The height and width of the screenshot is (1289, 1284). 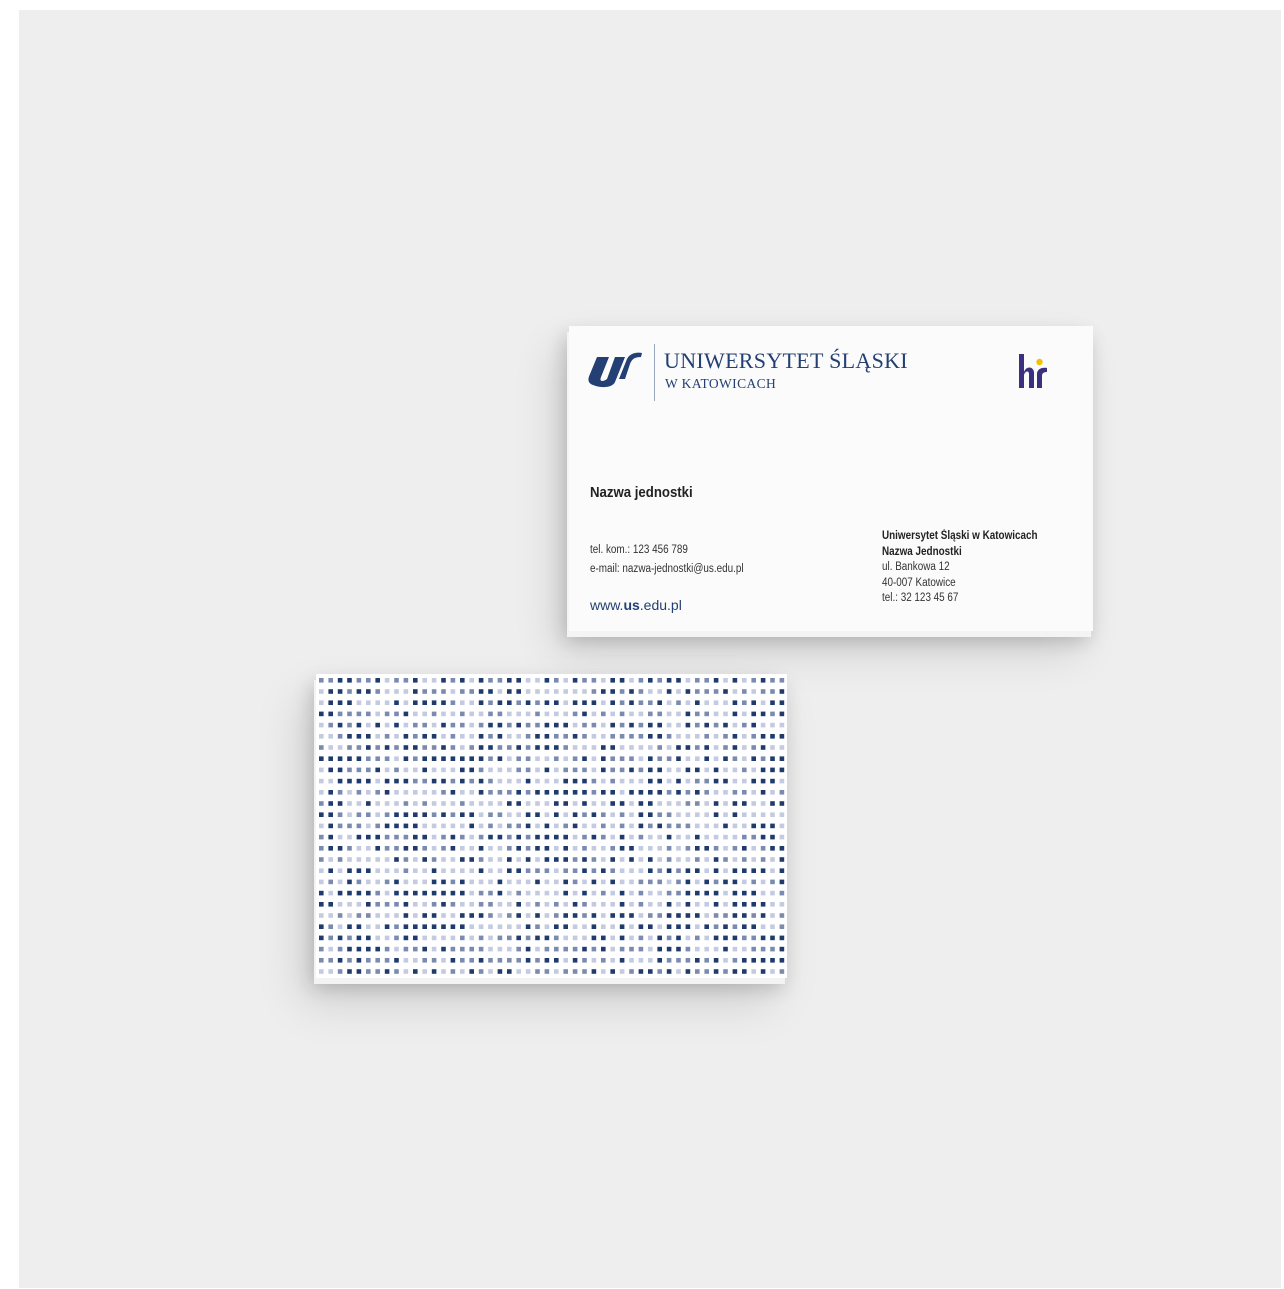 What do you see at coordinates (641, 492) in the screenshot?
I see `unit-name: Nazwa jednostki` at bounding box center [641, 492].